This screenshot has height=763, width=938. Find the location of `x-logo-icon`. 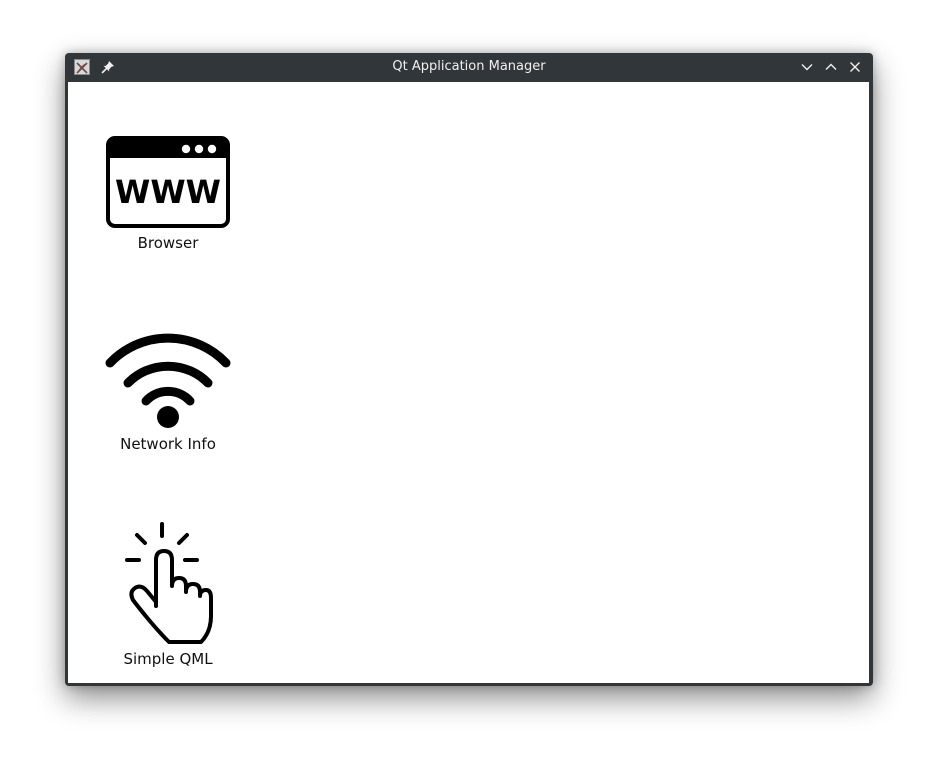

x-logo-icon is located at coordinates (82, 68).